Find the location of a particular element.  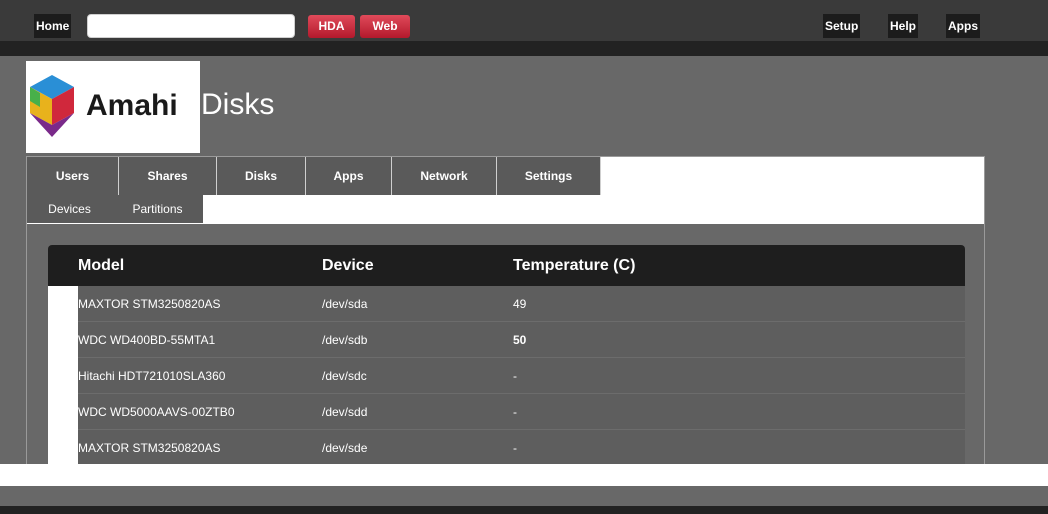

subtab-partitions: Partitions is located at coordinates (157, 209).